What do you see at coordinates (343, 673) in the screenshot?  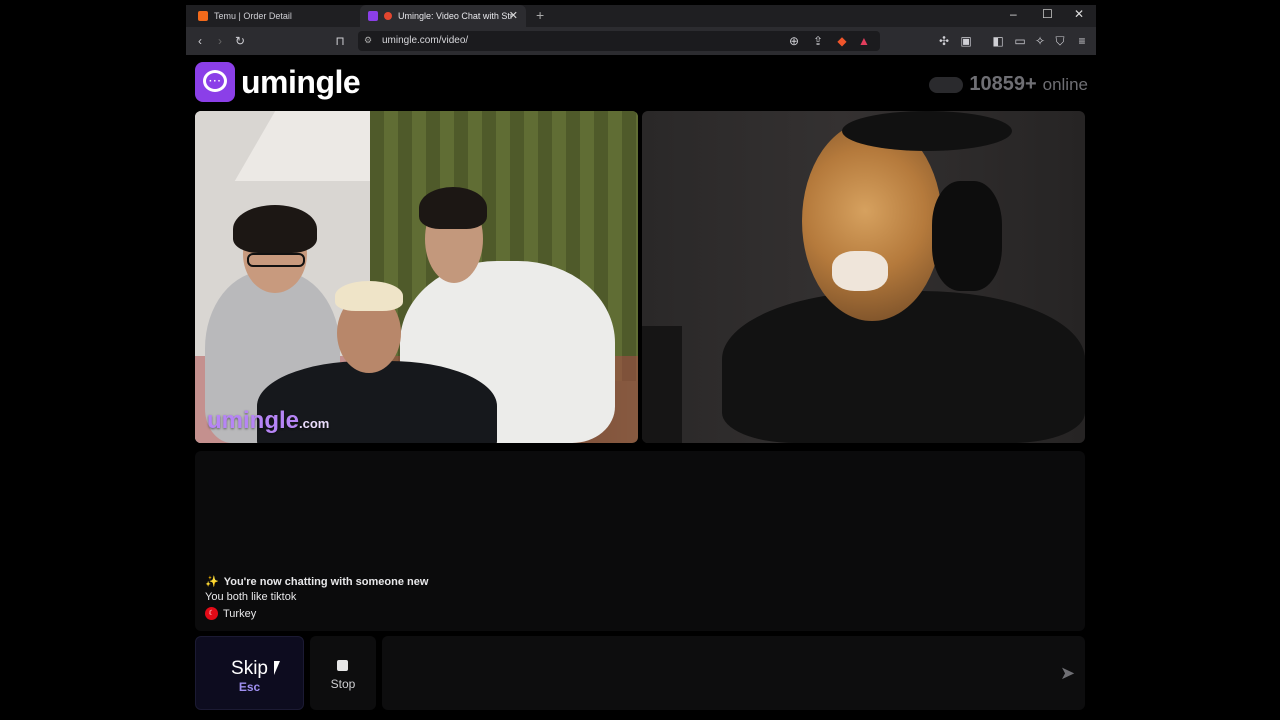 I see `stop-button: Stop` at bounding box center [343, 673].